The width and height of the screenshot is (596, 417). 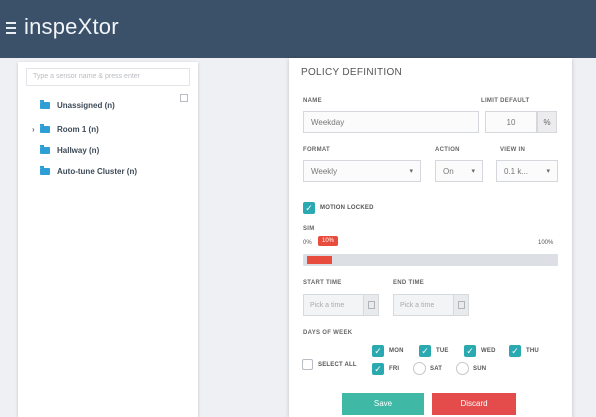 What do you see at coordinates (347, 208) in the screenshot?
I see `motion-locked-label: MOTION LOCKED` at bounding box center [347, 208].